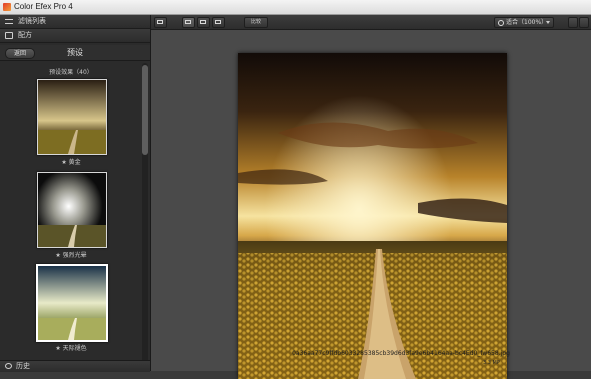  What do you see at coordinates (75, 22) in the screenshot?
I see `filter-list-toggle: 滤镜列表` at bounding box center [75, 22].